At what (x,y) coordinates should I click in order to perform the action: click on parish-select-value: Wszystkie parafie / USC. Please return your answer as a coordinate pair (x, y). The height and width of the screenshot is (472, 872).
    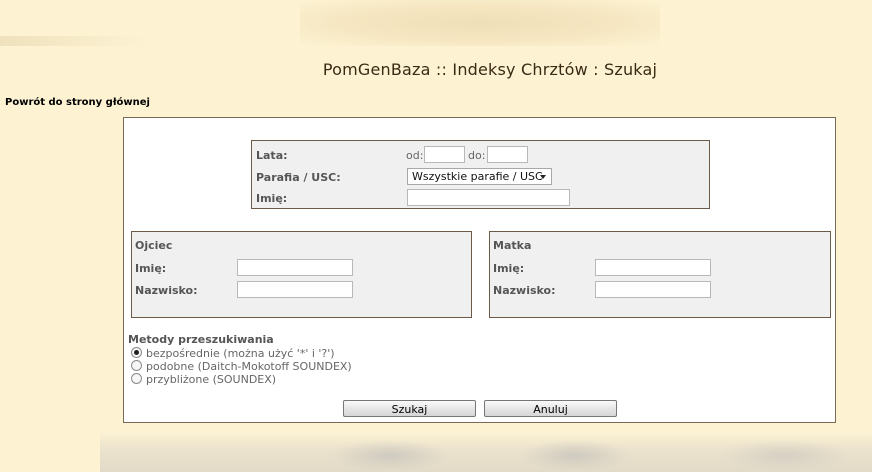
    Looking at the image, I should click on (477, 176).